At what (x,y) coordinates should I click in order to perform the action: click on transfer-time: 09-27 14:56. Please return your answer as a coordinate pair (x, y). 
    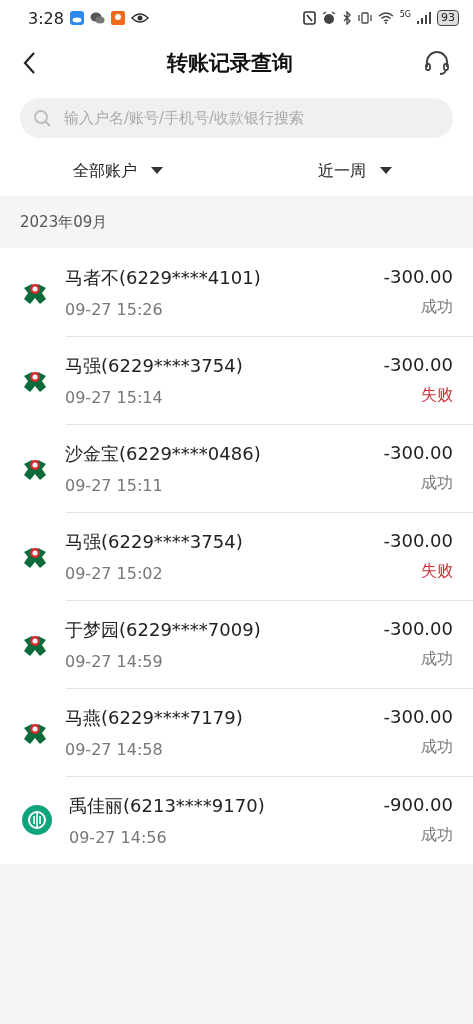
    Looking at the image, I should click on (118, 837).